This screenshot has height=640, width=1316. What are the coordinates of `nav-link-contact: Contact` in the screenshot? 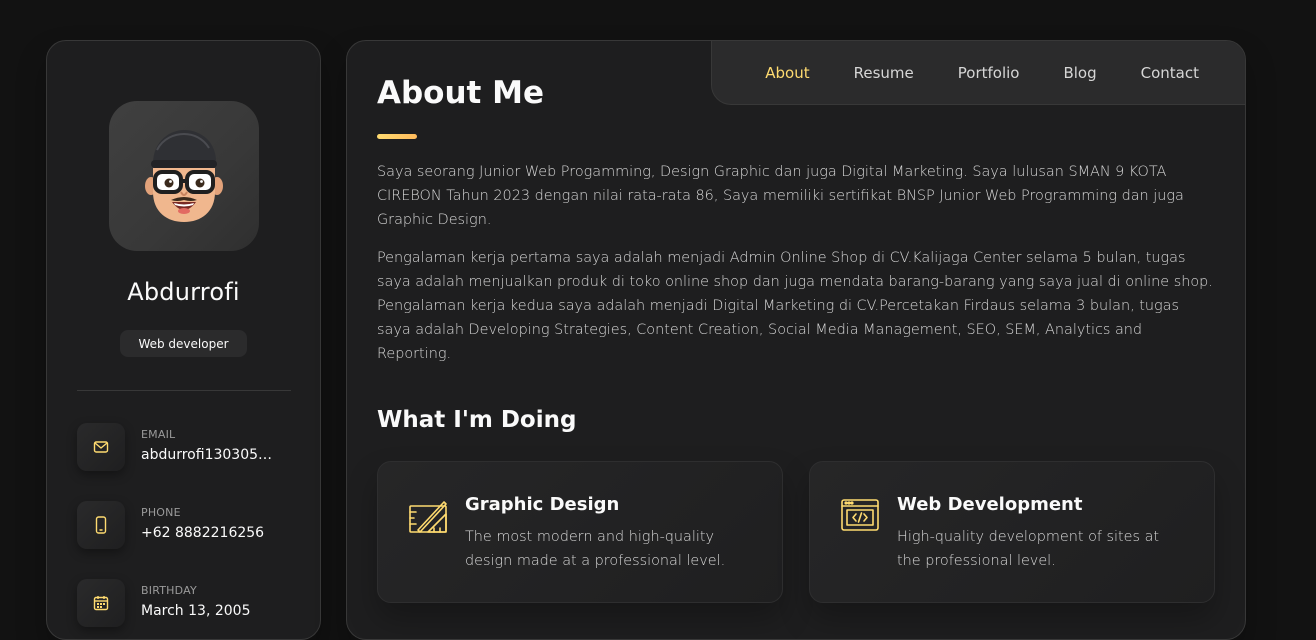 It's located at (1170, 73).